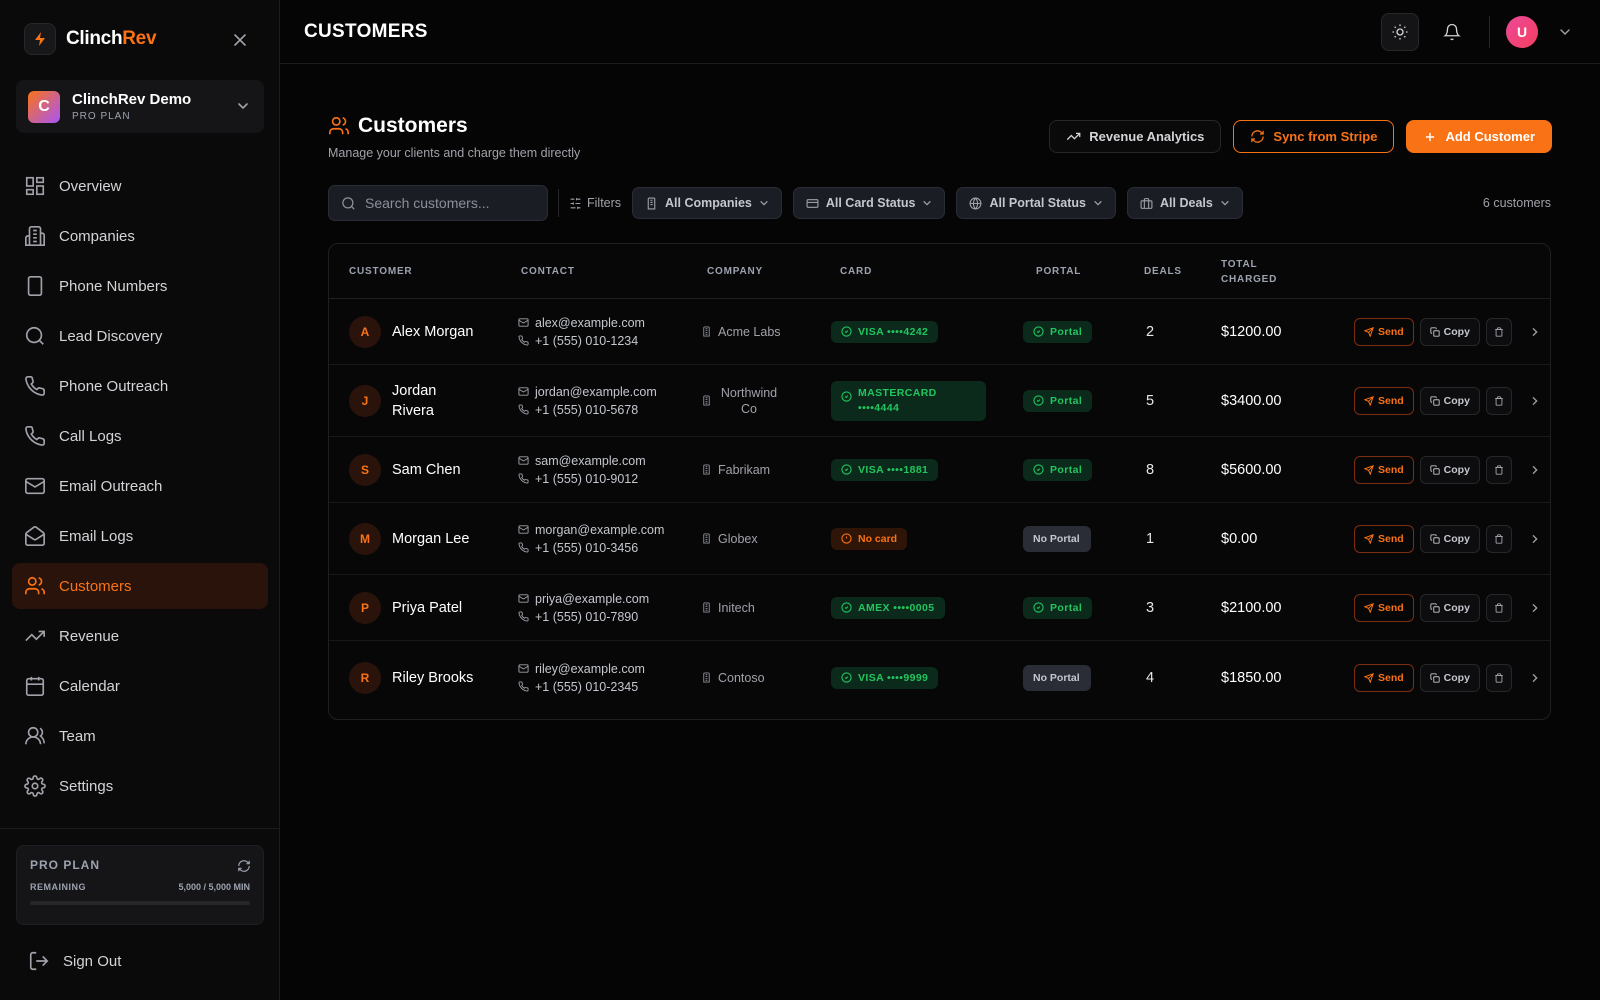 Image resolution: width=1600 pixels, height=1000 pixels. What do you see at coordinates (140, 636) in the screenshot?
I see `sidebar-item-revenue: Revenue` at bounding box center [140, 636].